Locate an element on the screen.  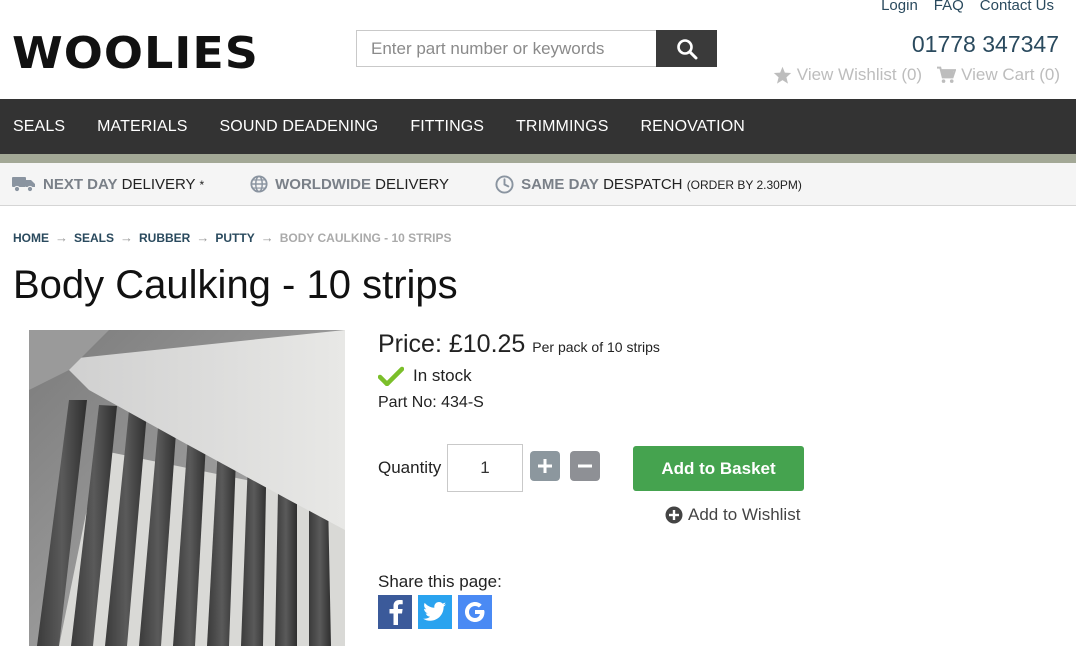
plus-circle-icon is located at coordinates (674, 515).